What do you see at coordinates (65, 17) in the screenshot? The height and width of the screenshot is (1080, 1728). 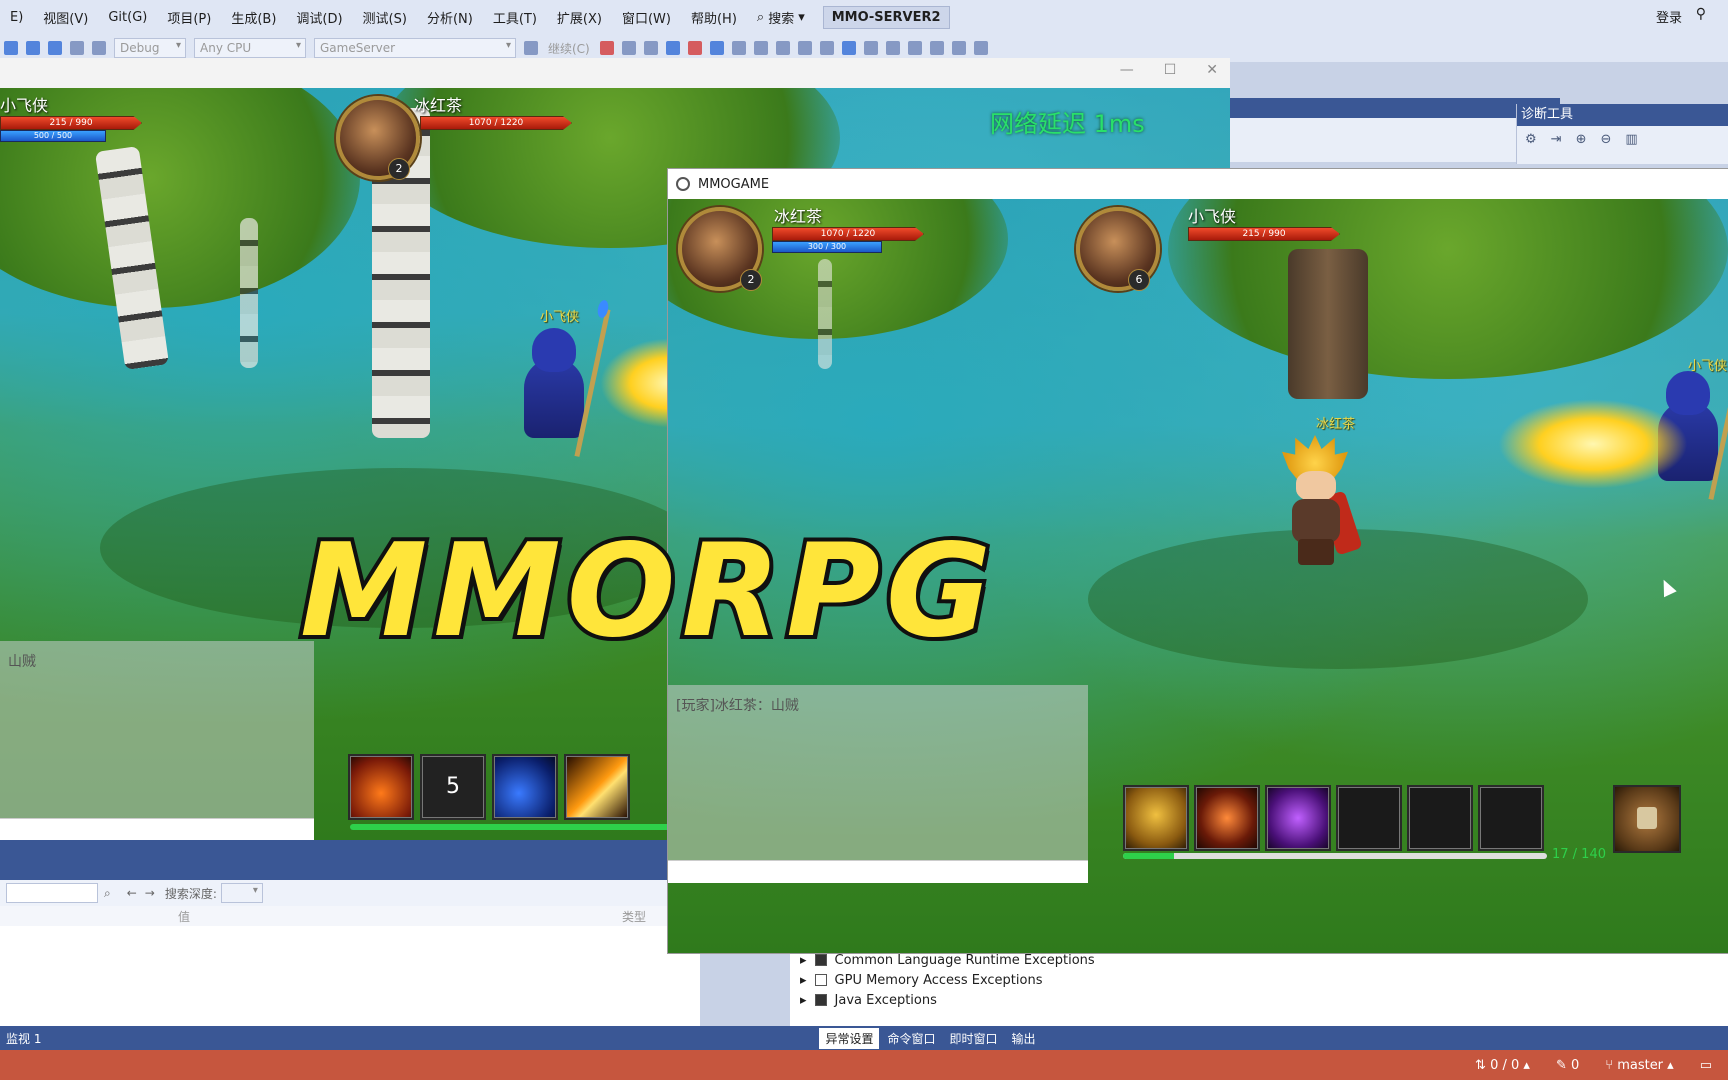 I see `menu-item-view: 视图(V)` at bounding box center [65, 17].